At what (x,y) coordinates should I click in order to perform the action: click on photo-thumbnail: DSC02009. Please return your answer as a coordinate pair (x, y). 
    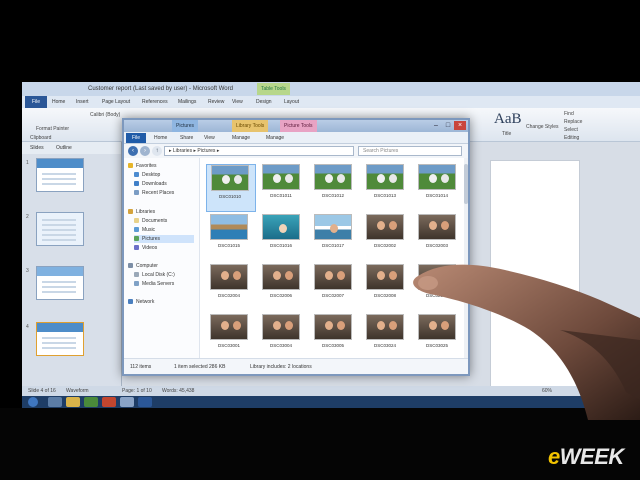
    Looking at the image, I should click on (439, 288).